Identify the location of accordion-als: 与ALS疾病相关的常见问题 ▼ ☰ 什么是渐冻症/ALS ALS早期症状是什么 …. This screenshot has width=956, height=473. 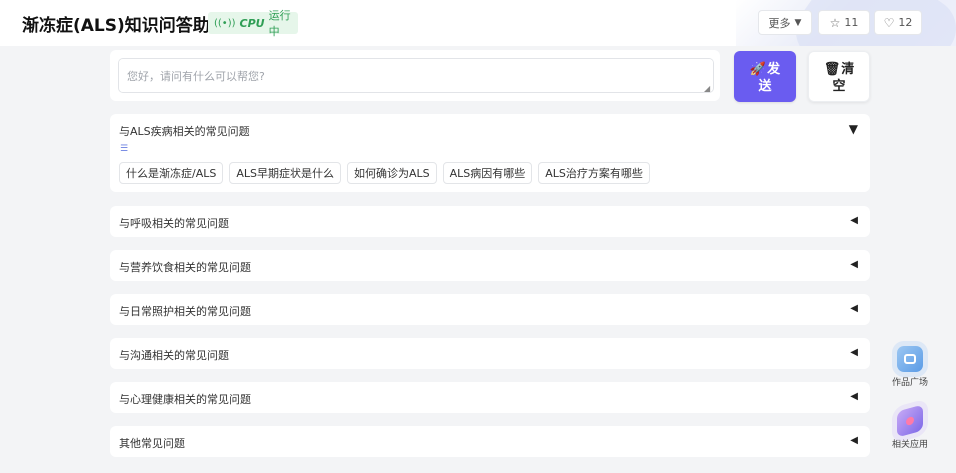
(490, 153).